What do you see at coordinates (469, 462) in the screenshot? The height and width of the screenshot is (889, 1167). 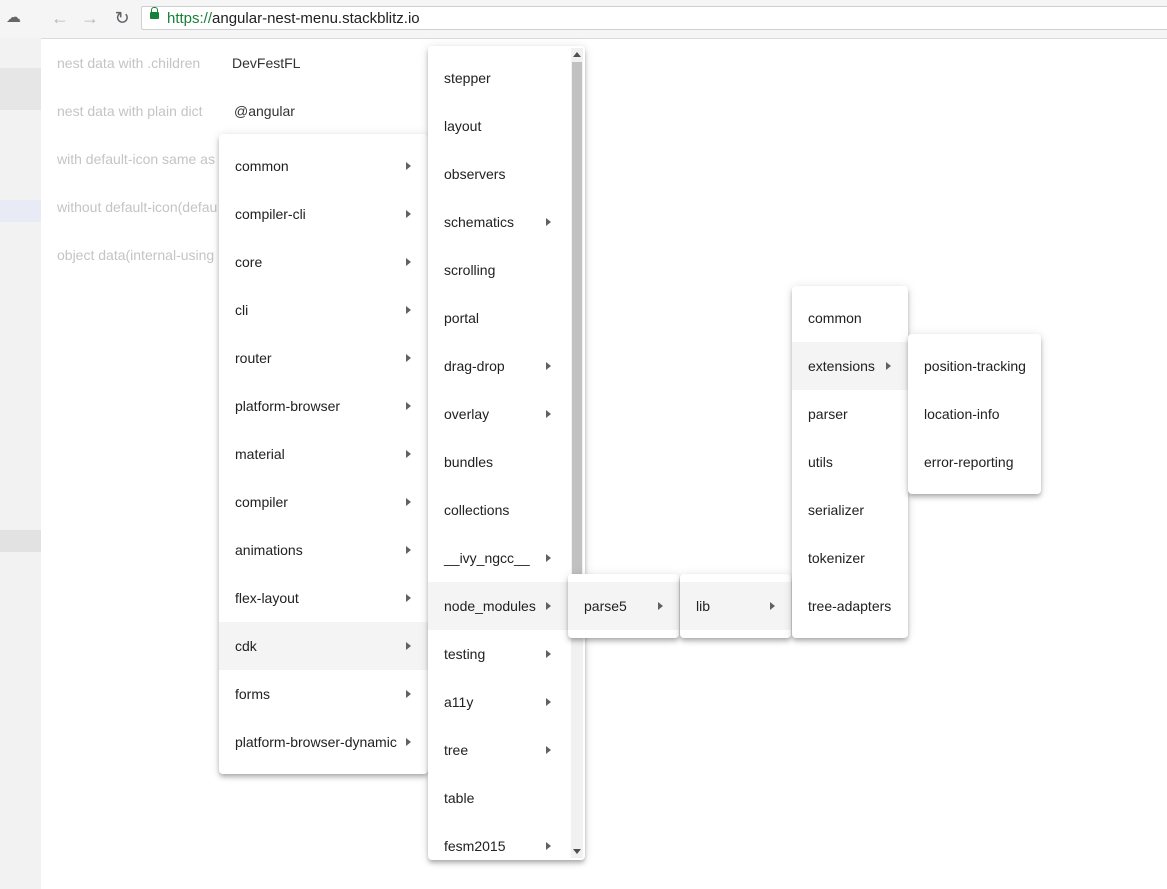 I see `menu-item-label: bundles` at bounding box center [469, 462].